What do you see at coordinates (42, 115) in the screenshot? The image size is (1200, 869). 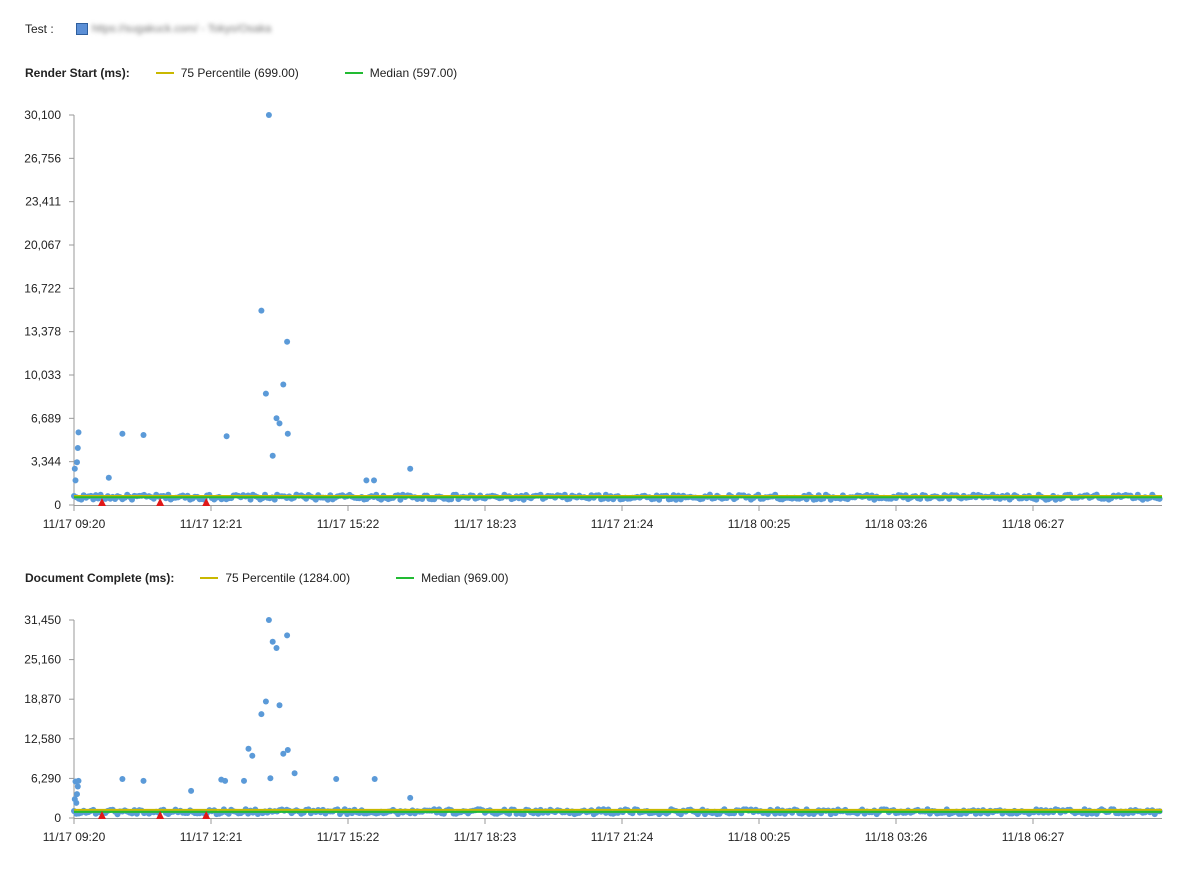 I see `y-tick-label: 30,100` at bounding box center [42, 115].